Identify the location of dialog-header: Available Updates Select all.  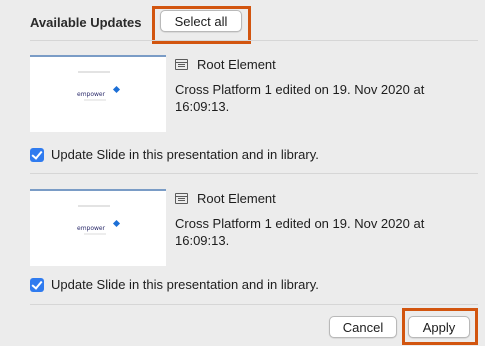
(242, 22).